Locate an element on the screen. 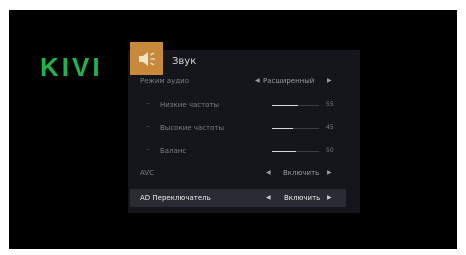 This screenshot has height=255, width=466. bass-icon: ⌔ is located at coordinates (148, 105).